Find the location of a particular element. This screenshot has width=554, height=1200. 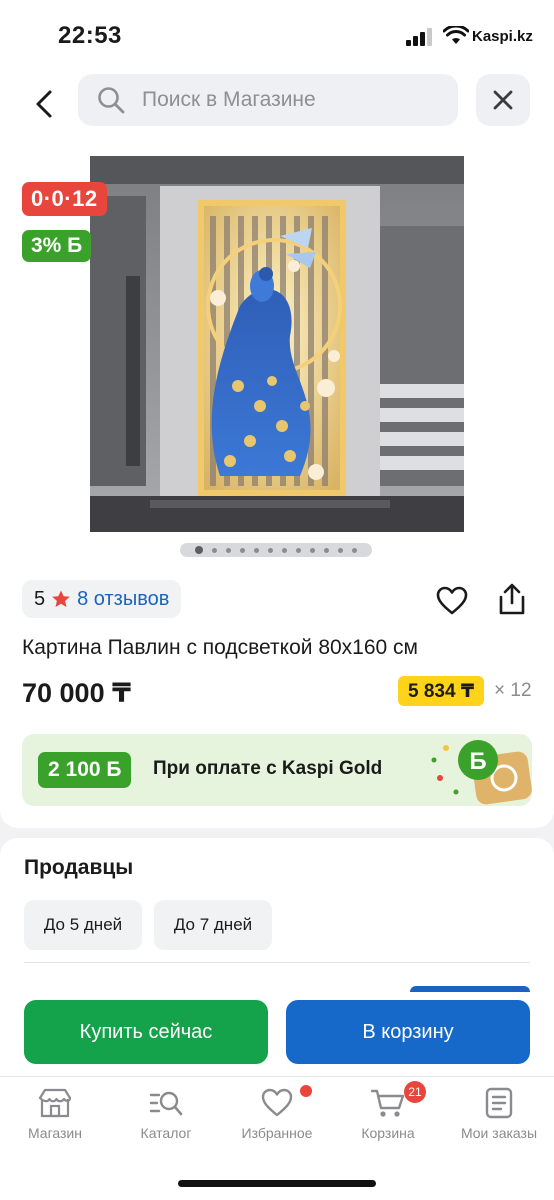

store-icon is located at coordinates (55, 1103).